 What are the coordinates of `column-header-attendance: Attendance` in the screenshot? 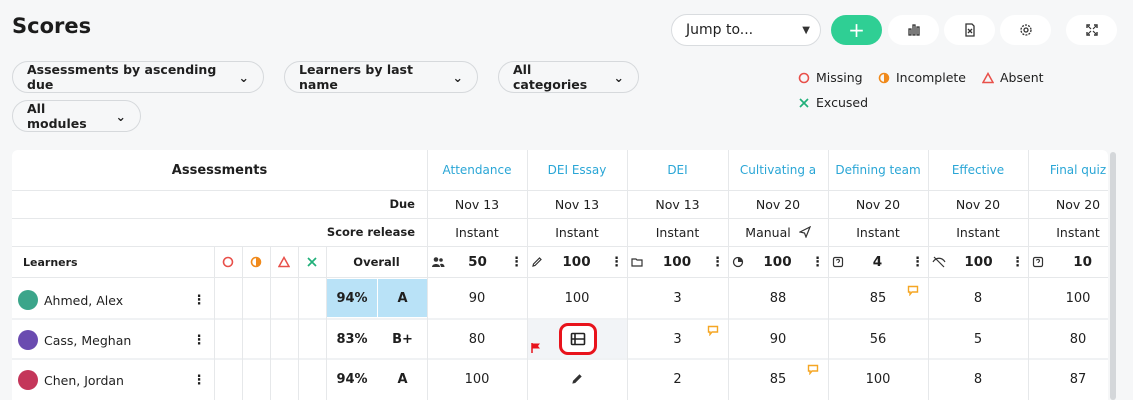 It's located at (477, 170).